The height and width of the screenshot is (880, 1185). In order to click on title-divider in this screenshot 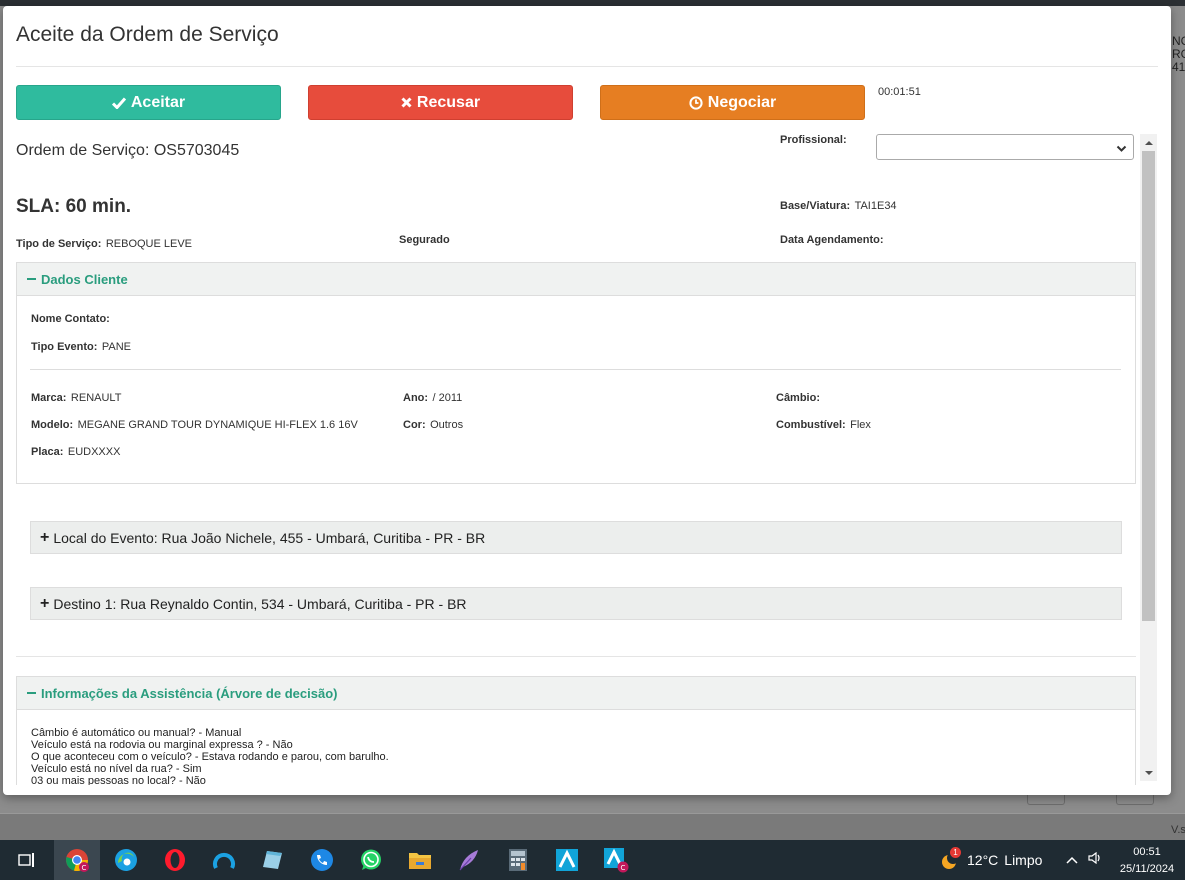, I will do `click(587, 66)`.